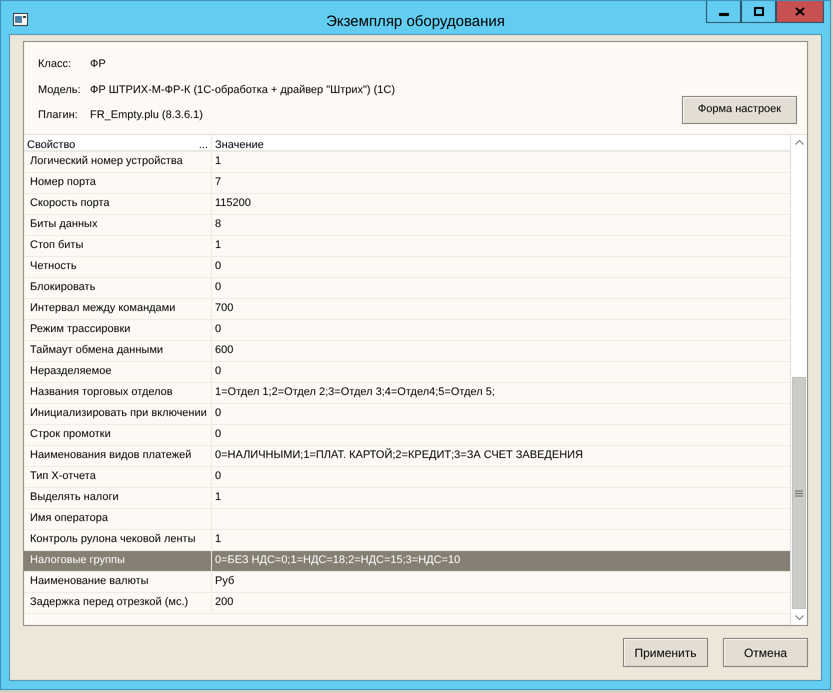 This screenshot has height=693, width=833. I want to click on close-button, so click(800, 12).